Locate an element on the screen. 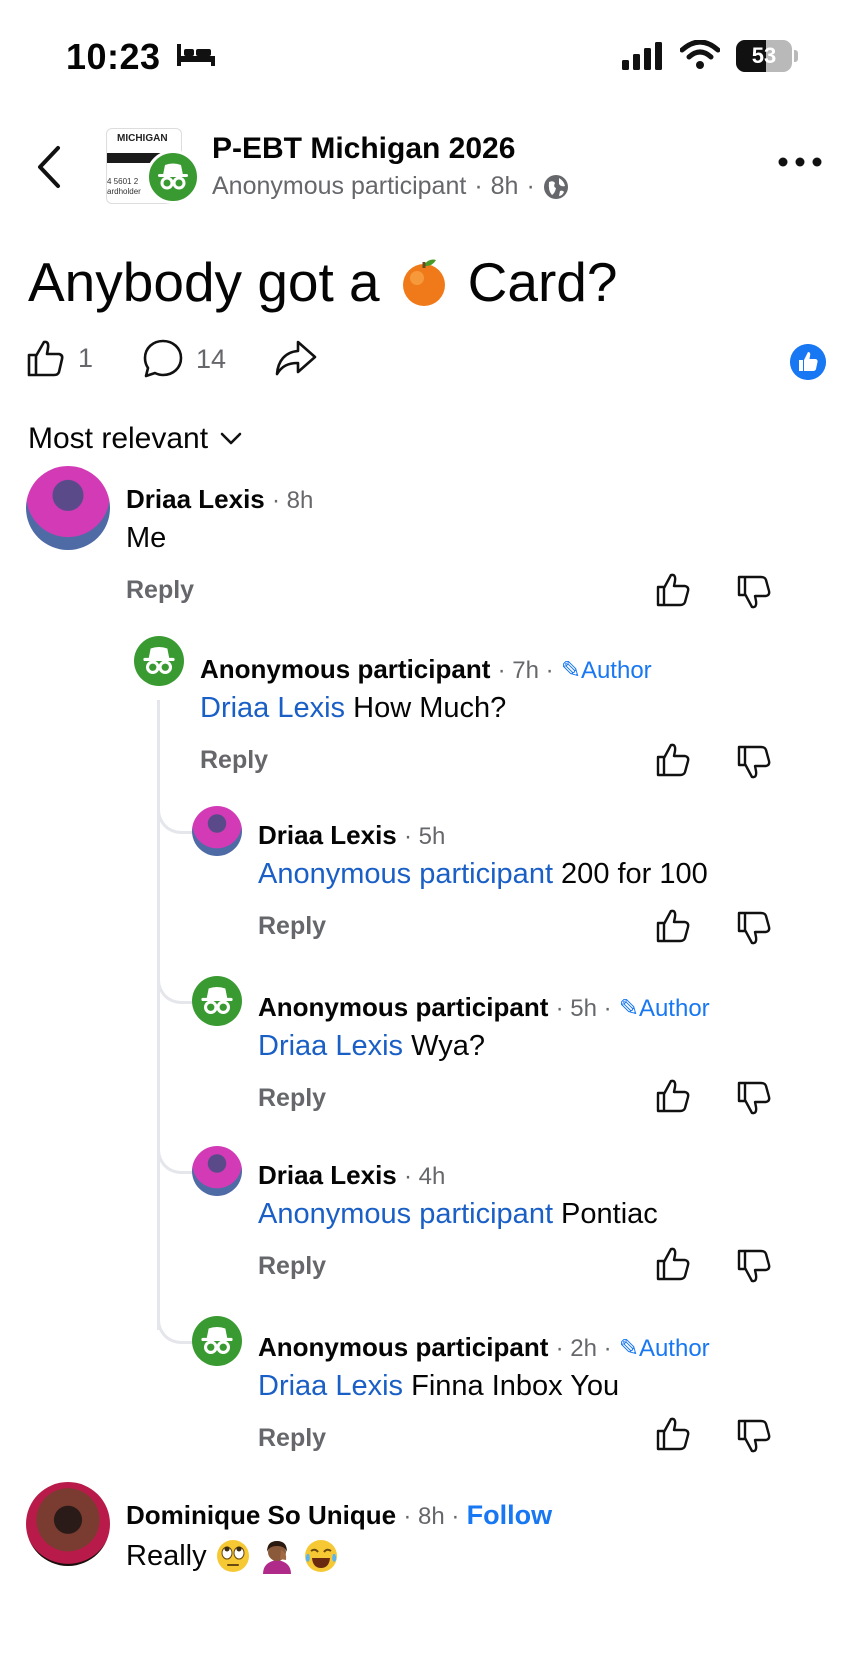  anonymous-icon is located at coordinates (173, 177).